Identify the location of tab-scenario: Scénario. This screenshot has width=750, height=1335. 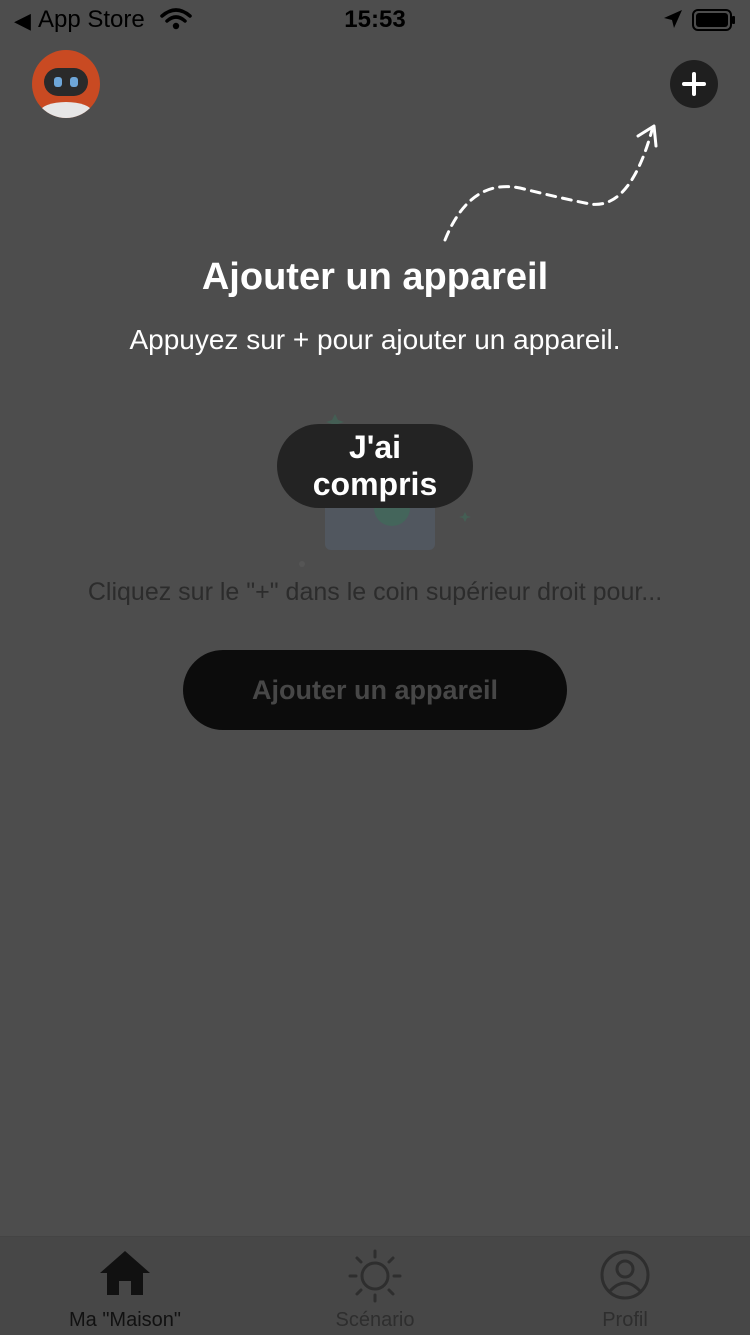
(375, 1286).